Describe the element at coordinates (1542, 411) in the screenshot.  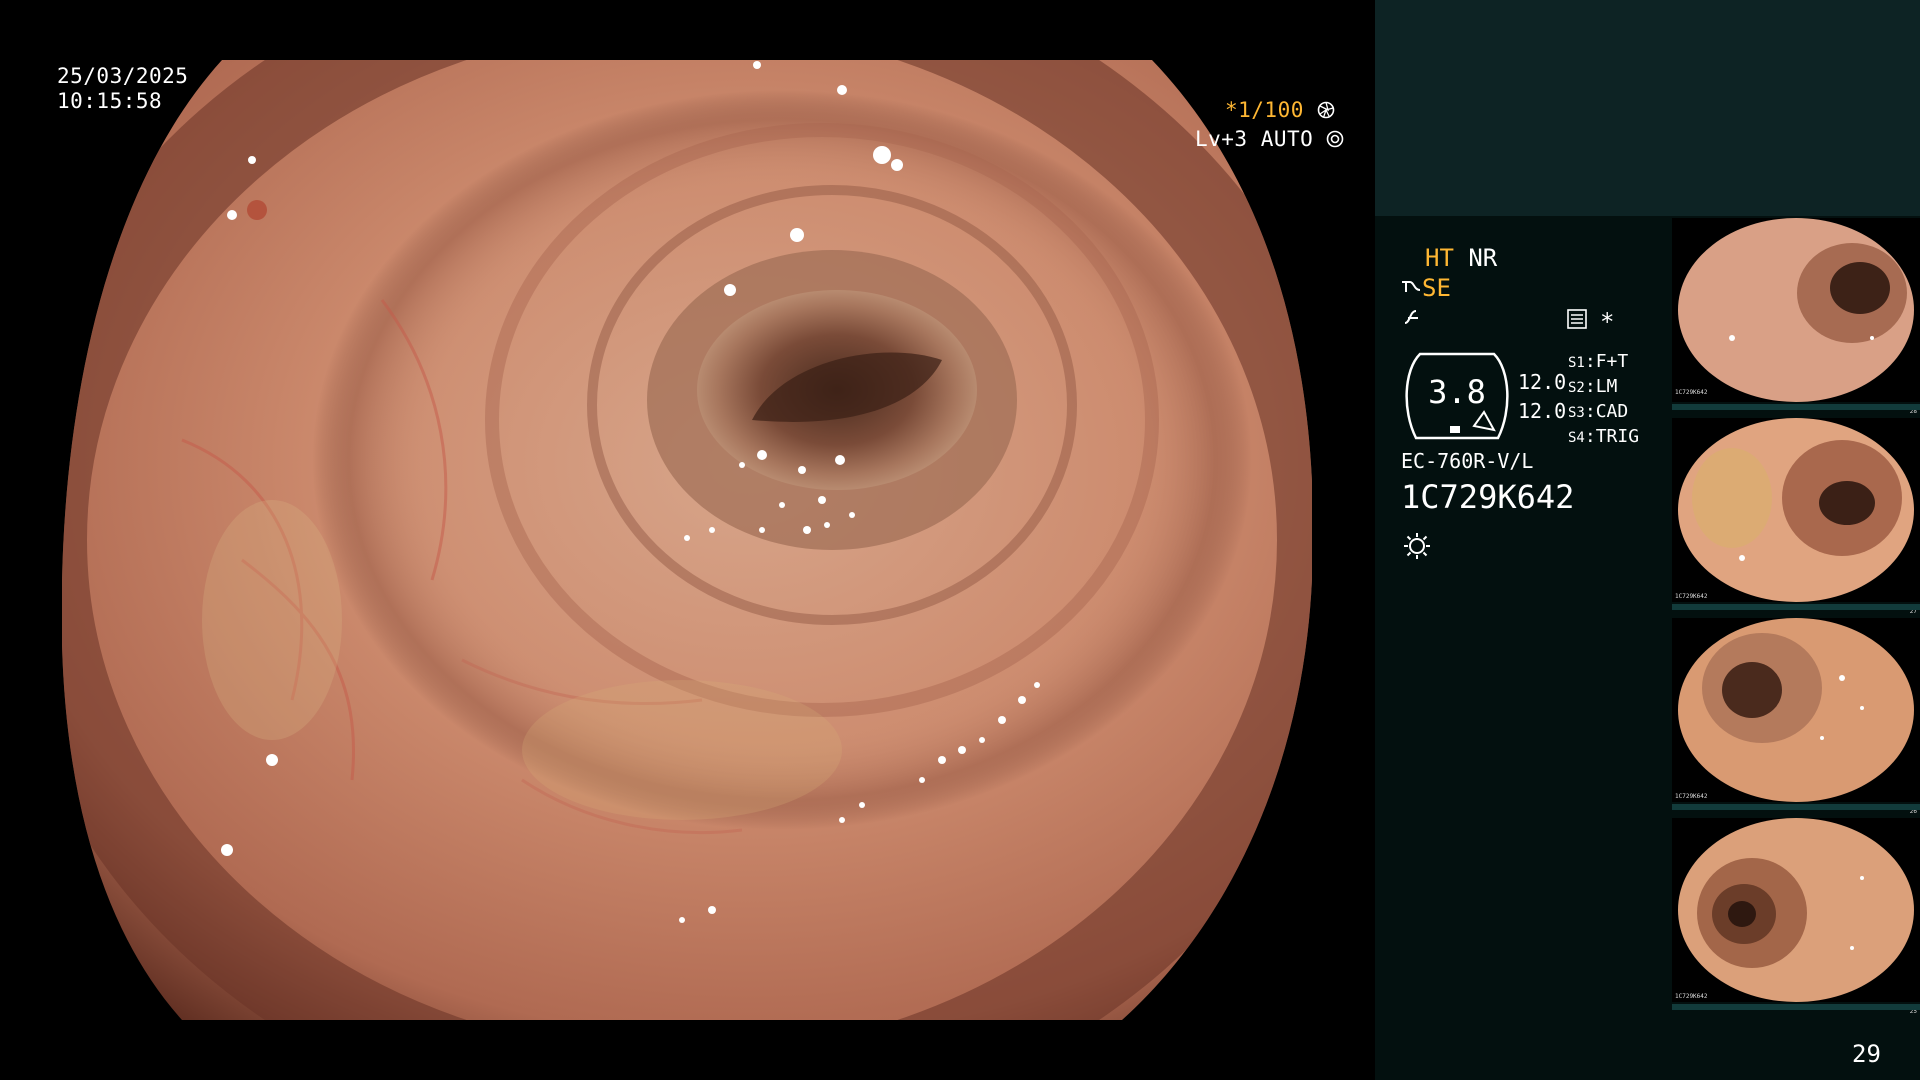
I see `value-b: 12.0` at that location.